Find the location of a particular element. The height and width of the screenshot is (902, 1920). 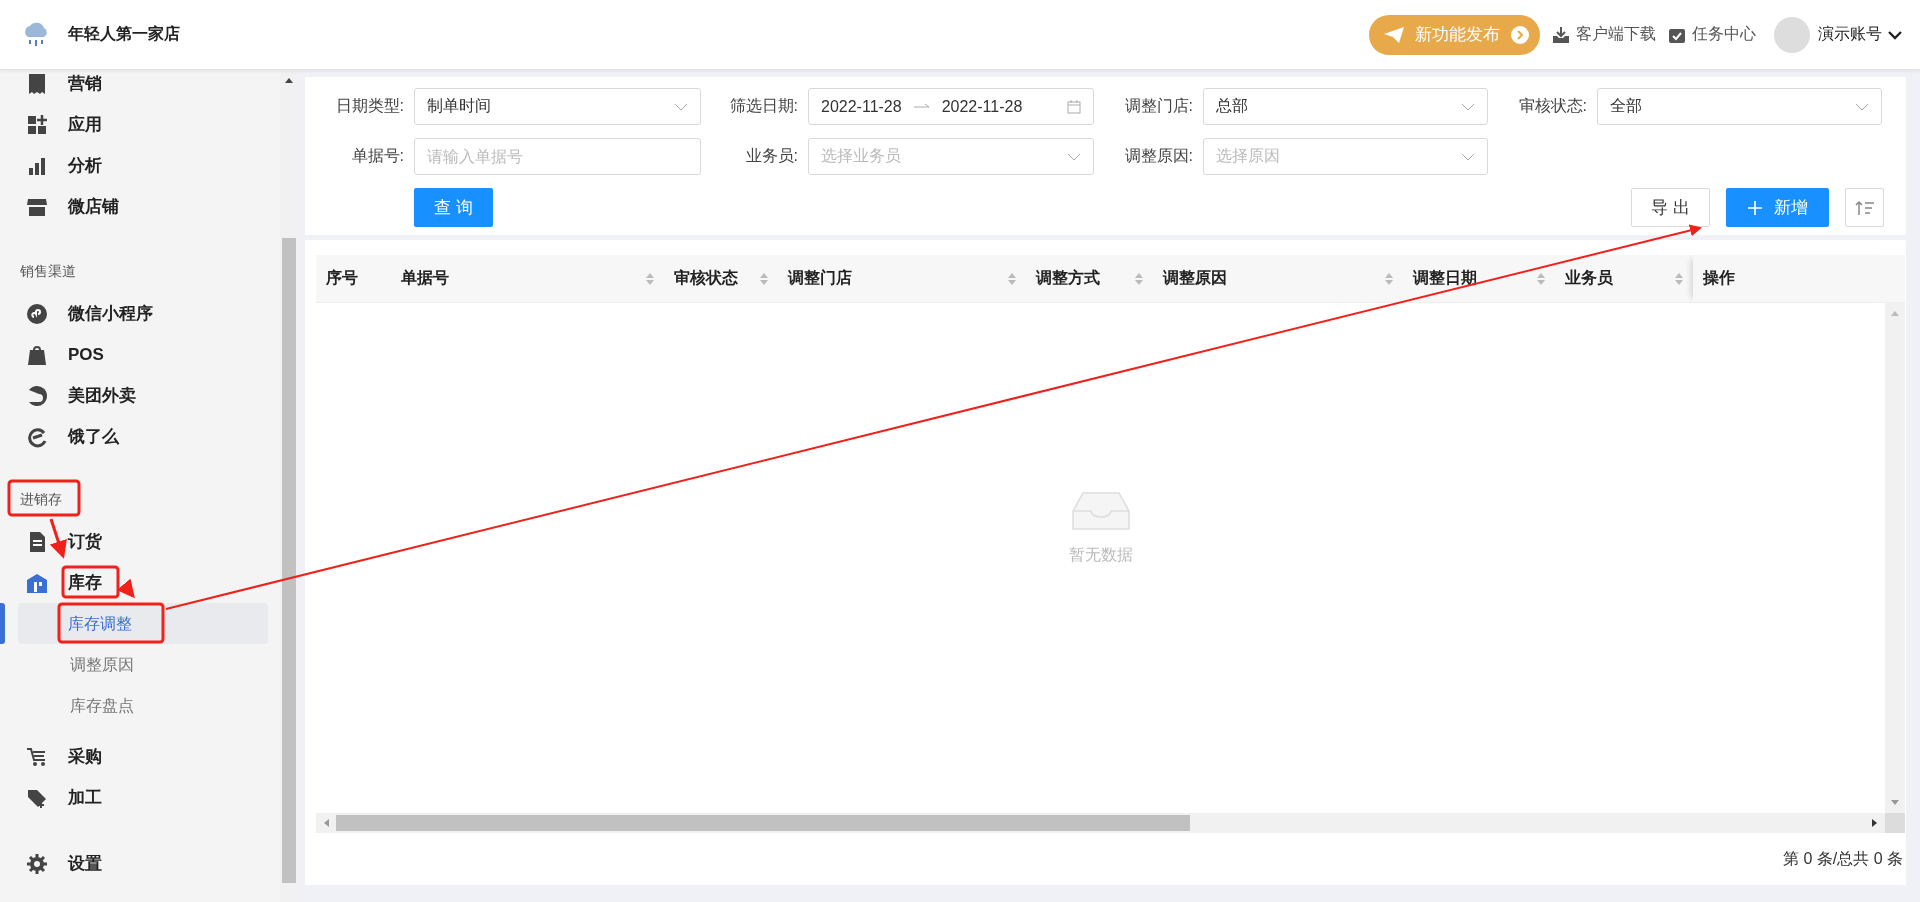

sidebar-item: 饿了么 is located at coordinates (140, 436).